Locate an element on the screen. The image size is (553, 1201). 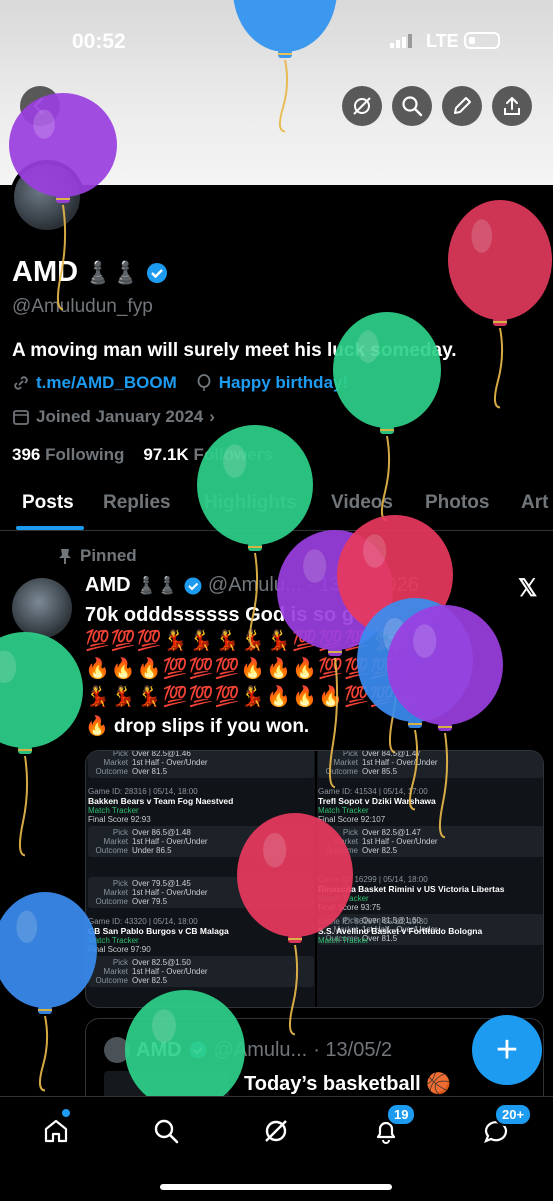
status-time: 00:52 is located at coordinates (99, 41).